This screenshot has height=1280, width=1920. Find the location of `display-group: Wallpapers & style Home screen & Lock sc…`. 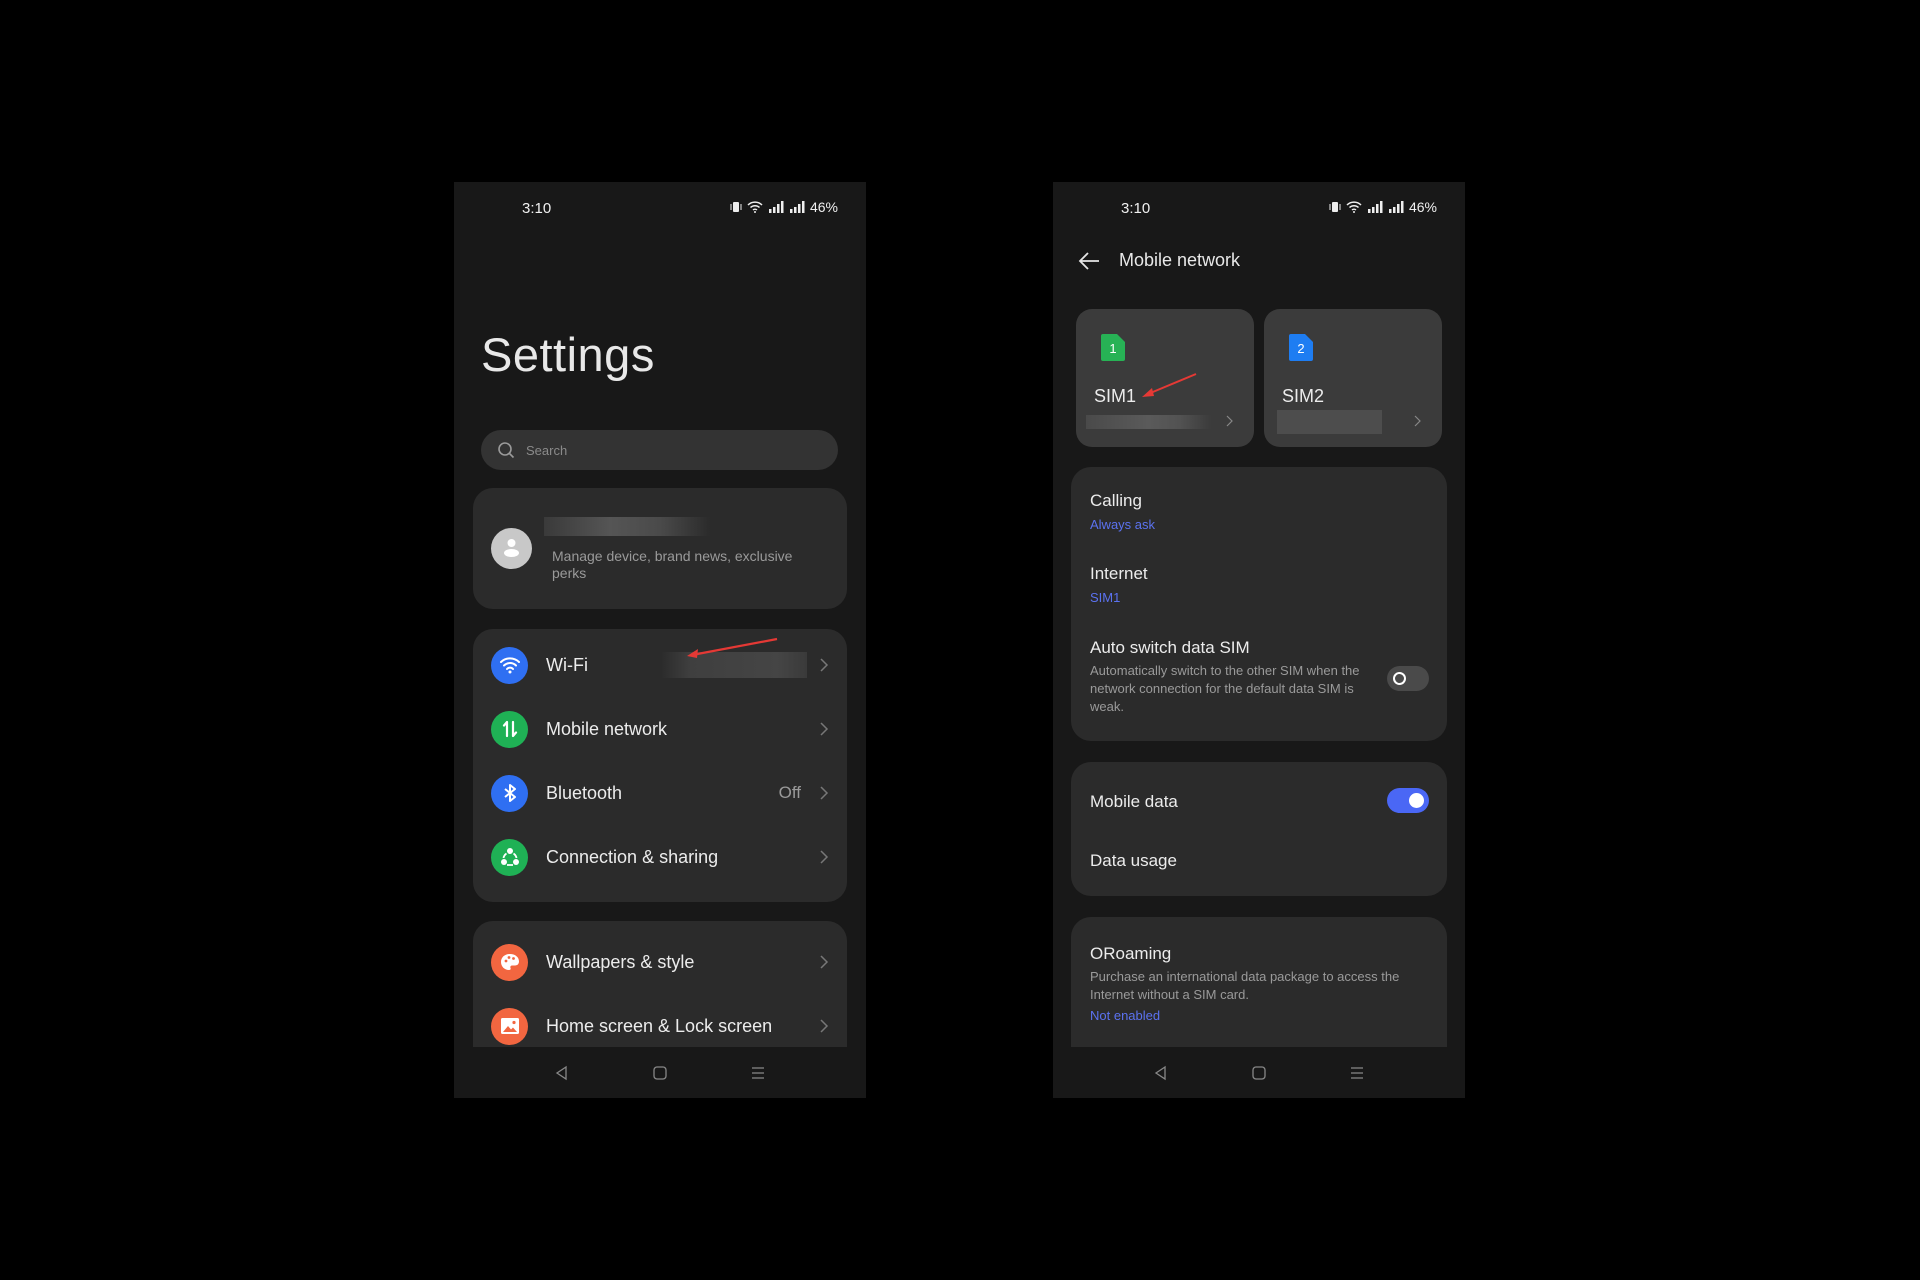

display-group: Wallpapers & style Home screen & Lock sc… is located at coordinates (660, 984).